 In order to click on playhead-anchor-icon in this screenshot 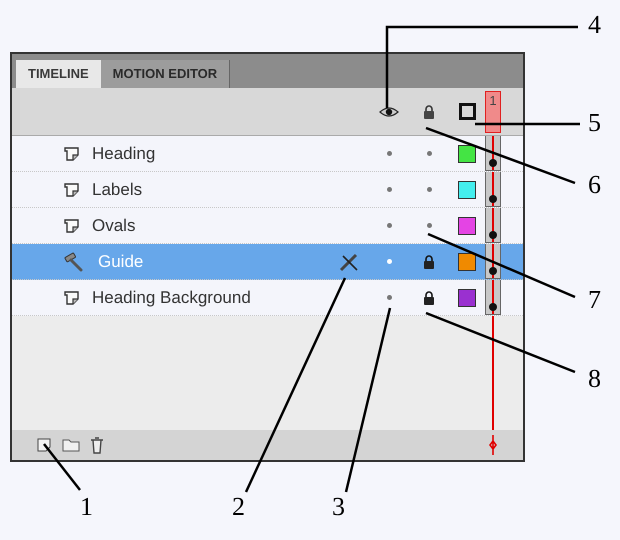, I will do `click(493, 445)`.